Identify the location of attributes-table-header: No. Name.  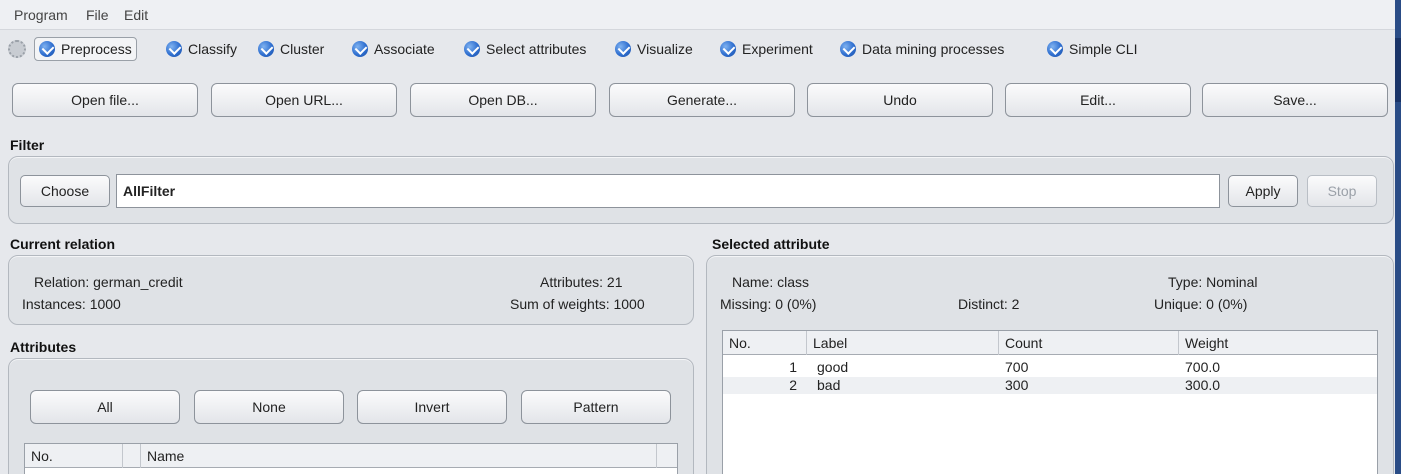
(351, 456).